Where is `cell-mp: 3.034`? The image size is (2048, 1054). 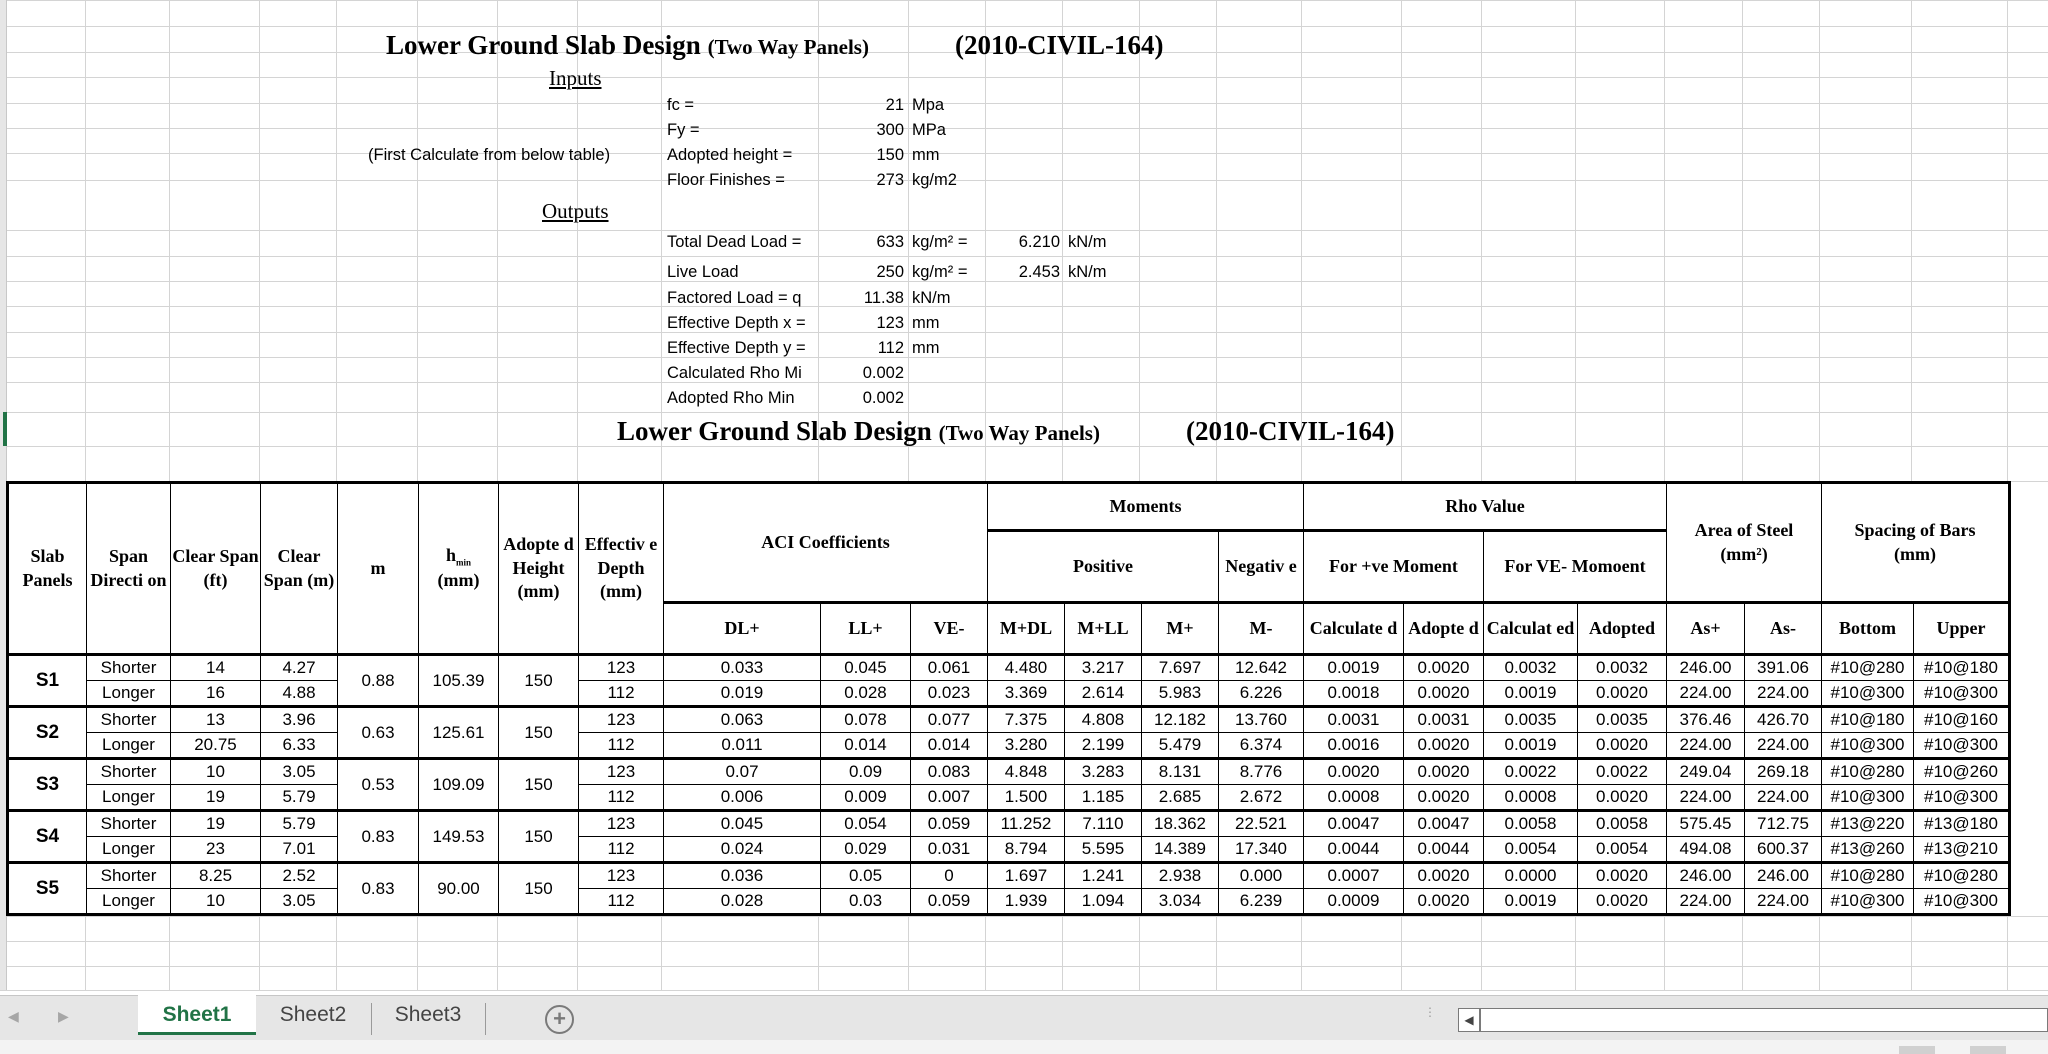 cell-mp: 3.034 is located at coordinates (1180, 902).